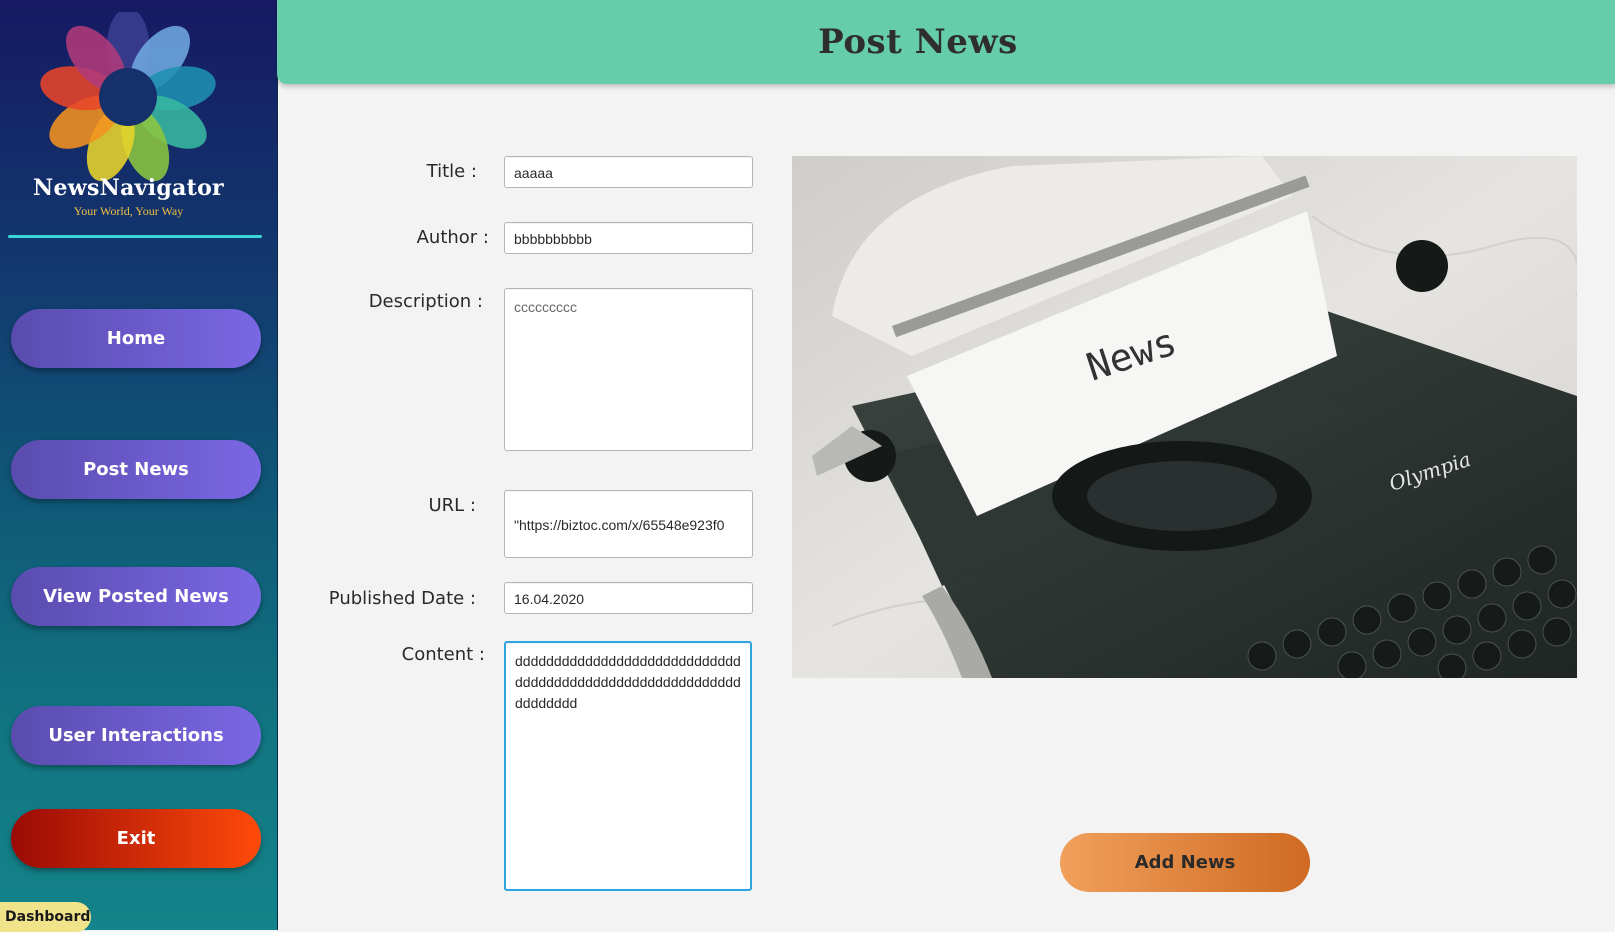  Describe the element at coordinates (452, 505) in the screenshot. I see `url-label: URL :` at that location.